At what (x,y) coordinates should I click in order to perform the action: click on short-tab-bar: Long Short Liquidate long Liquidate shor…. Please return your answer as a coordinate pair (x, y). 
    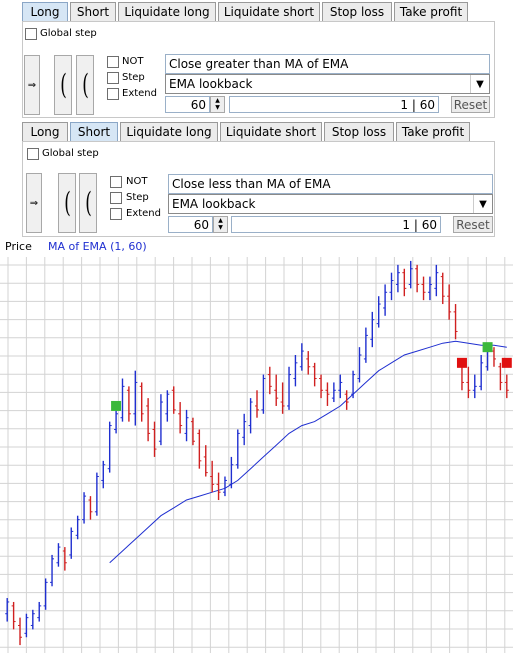
    Looking at the image, I should click on (247, 132).